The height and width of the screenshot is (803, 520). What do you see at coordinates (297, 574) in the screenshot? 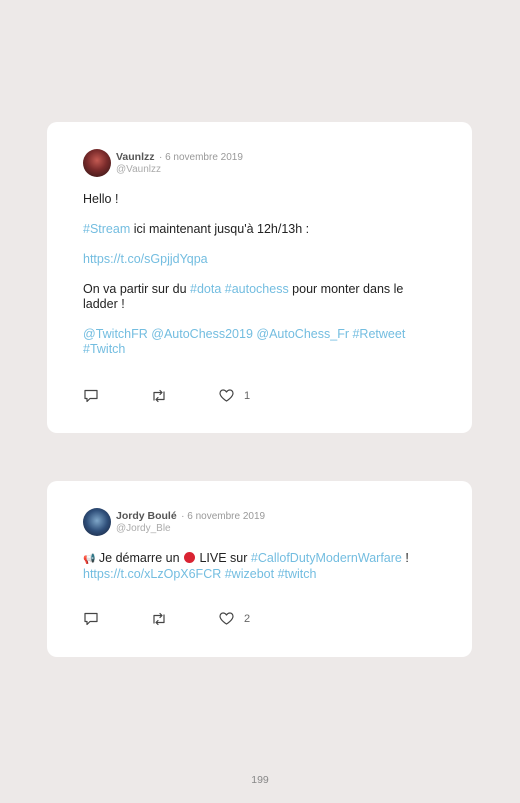
I see `hashtag-link: #twitch` at bounding box center [297, 574].